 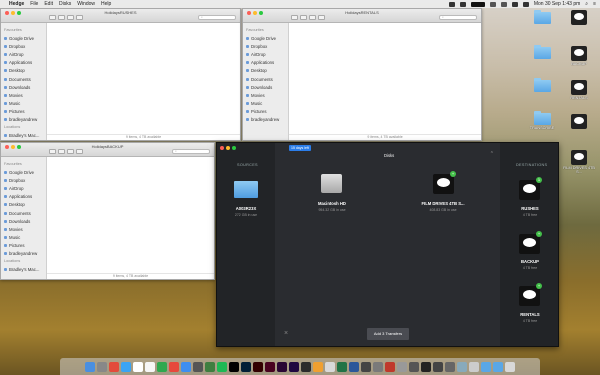 I want to click on menu-help: Help, so click(x=106, y=4).